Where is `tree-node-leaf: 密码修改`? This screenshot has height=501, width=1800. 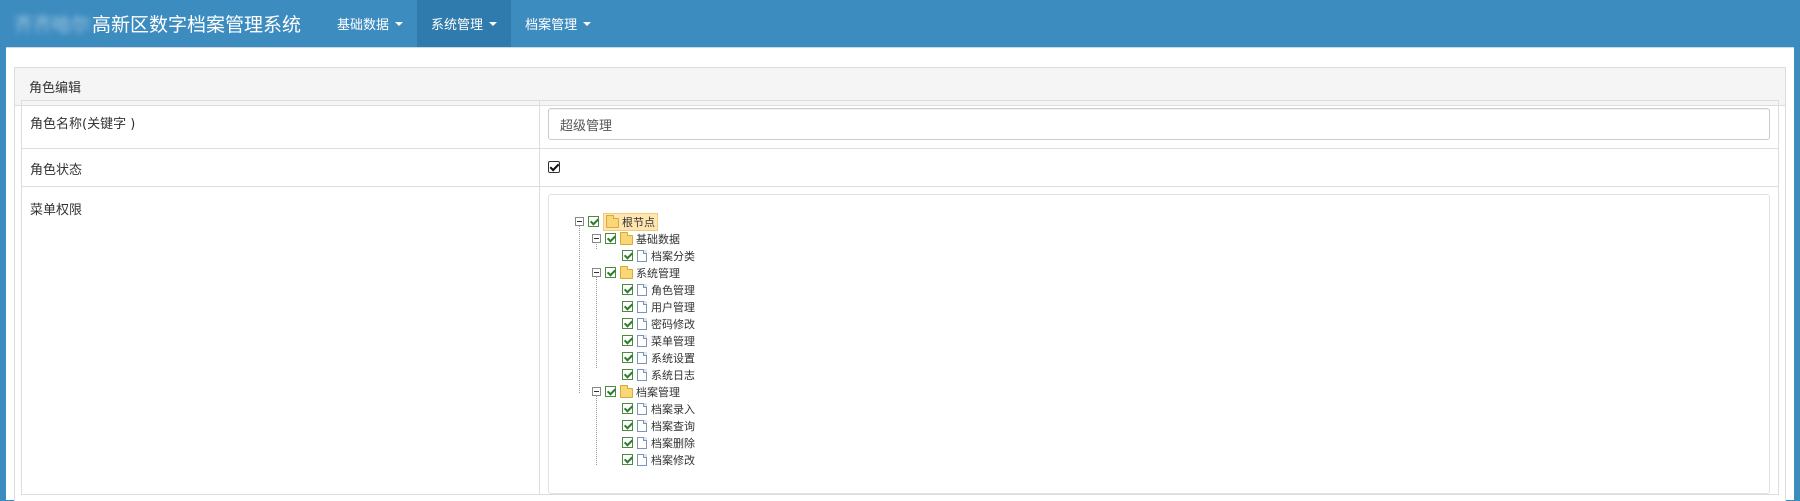 tree-node-leaf: 密码修改 is located at coordinates (633, 323).